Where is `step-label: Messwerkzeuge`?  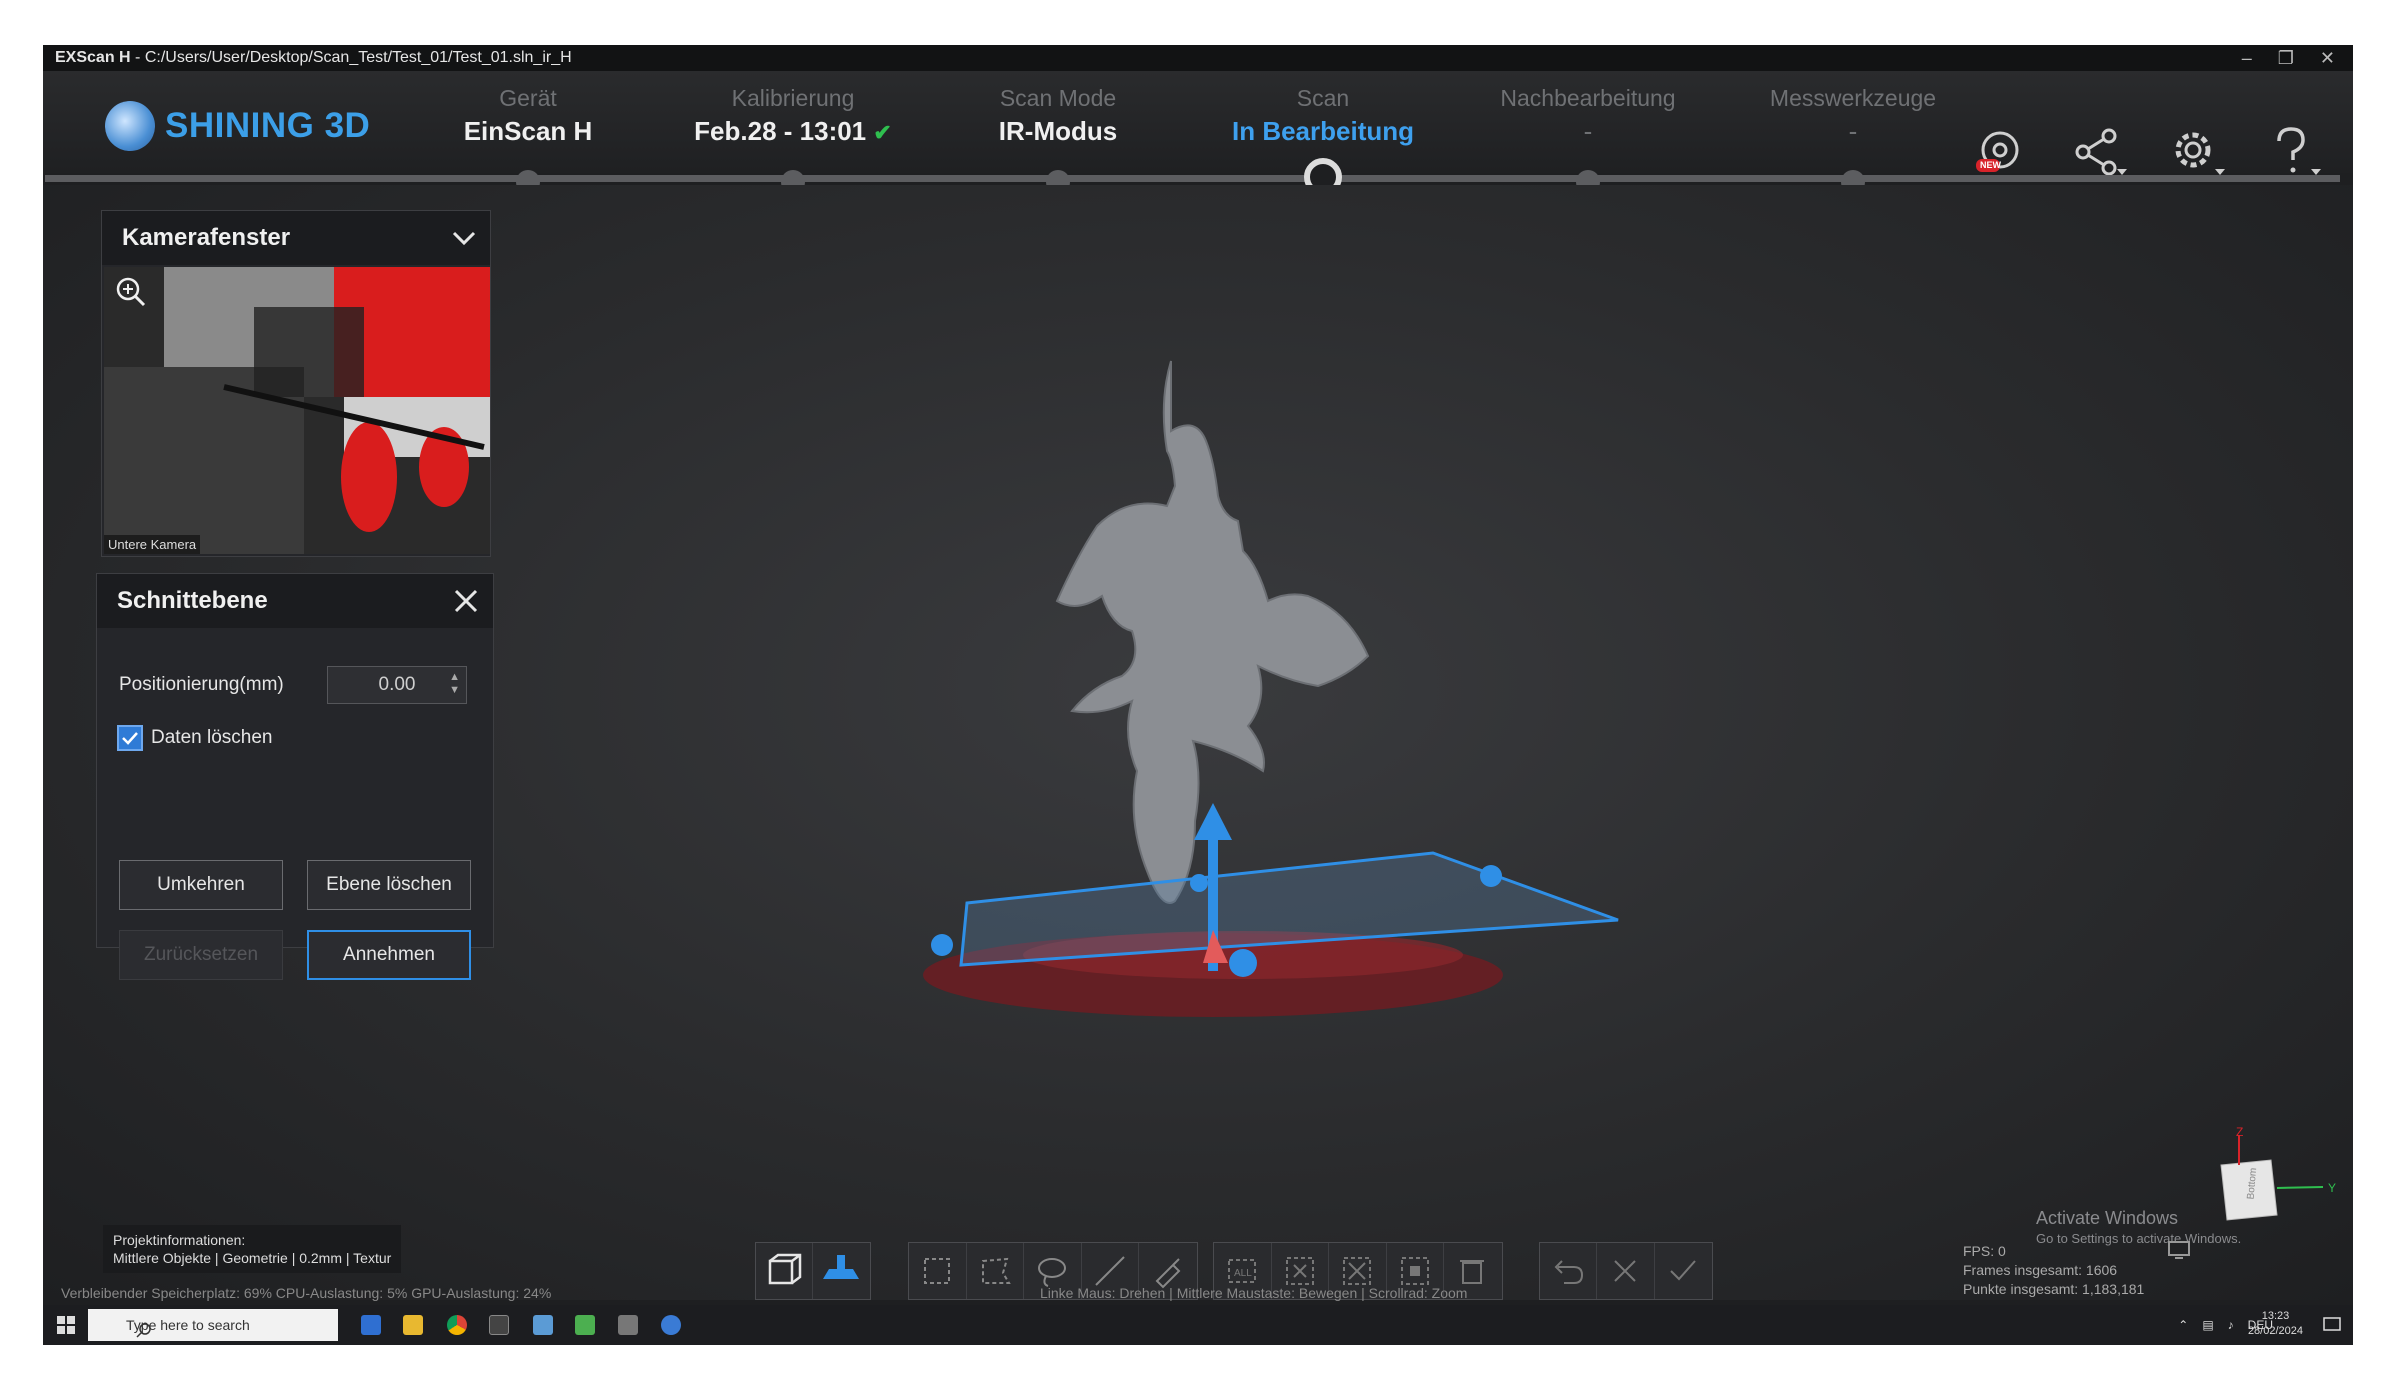
step-label: Messwerkzeuge is located at coordinates (1853, 98).